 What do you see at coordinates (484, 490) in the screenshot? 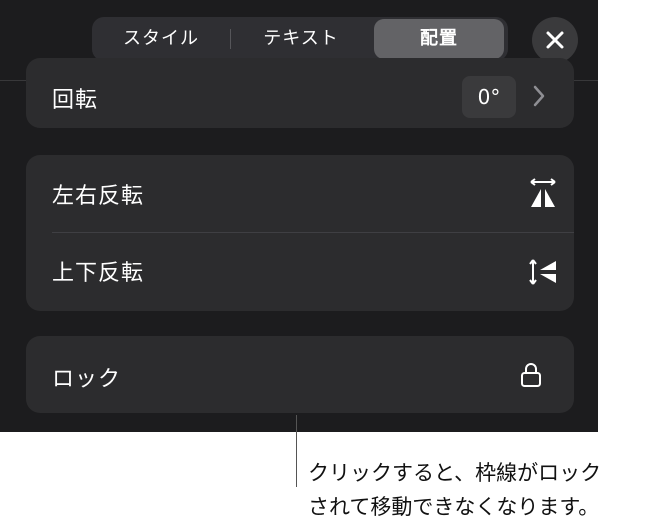
I see `callout-text: クリックすると、枠線がロック されて移動できなくなります。` at bounding box center [484, 490].